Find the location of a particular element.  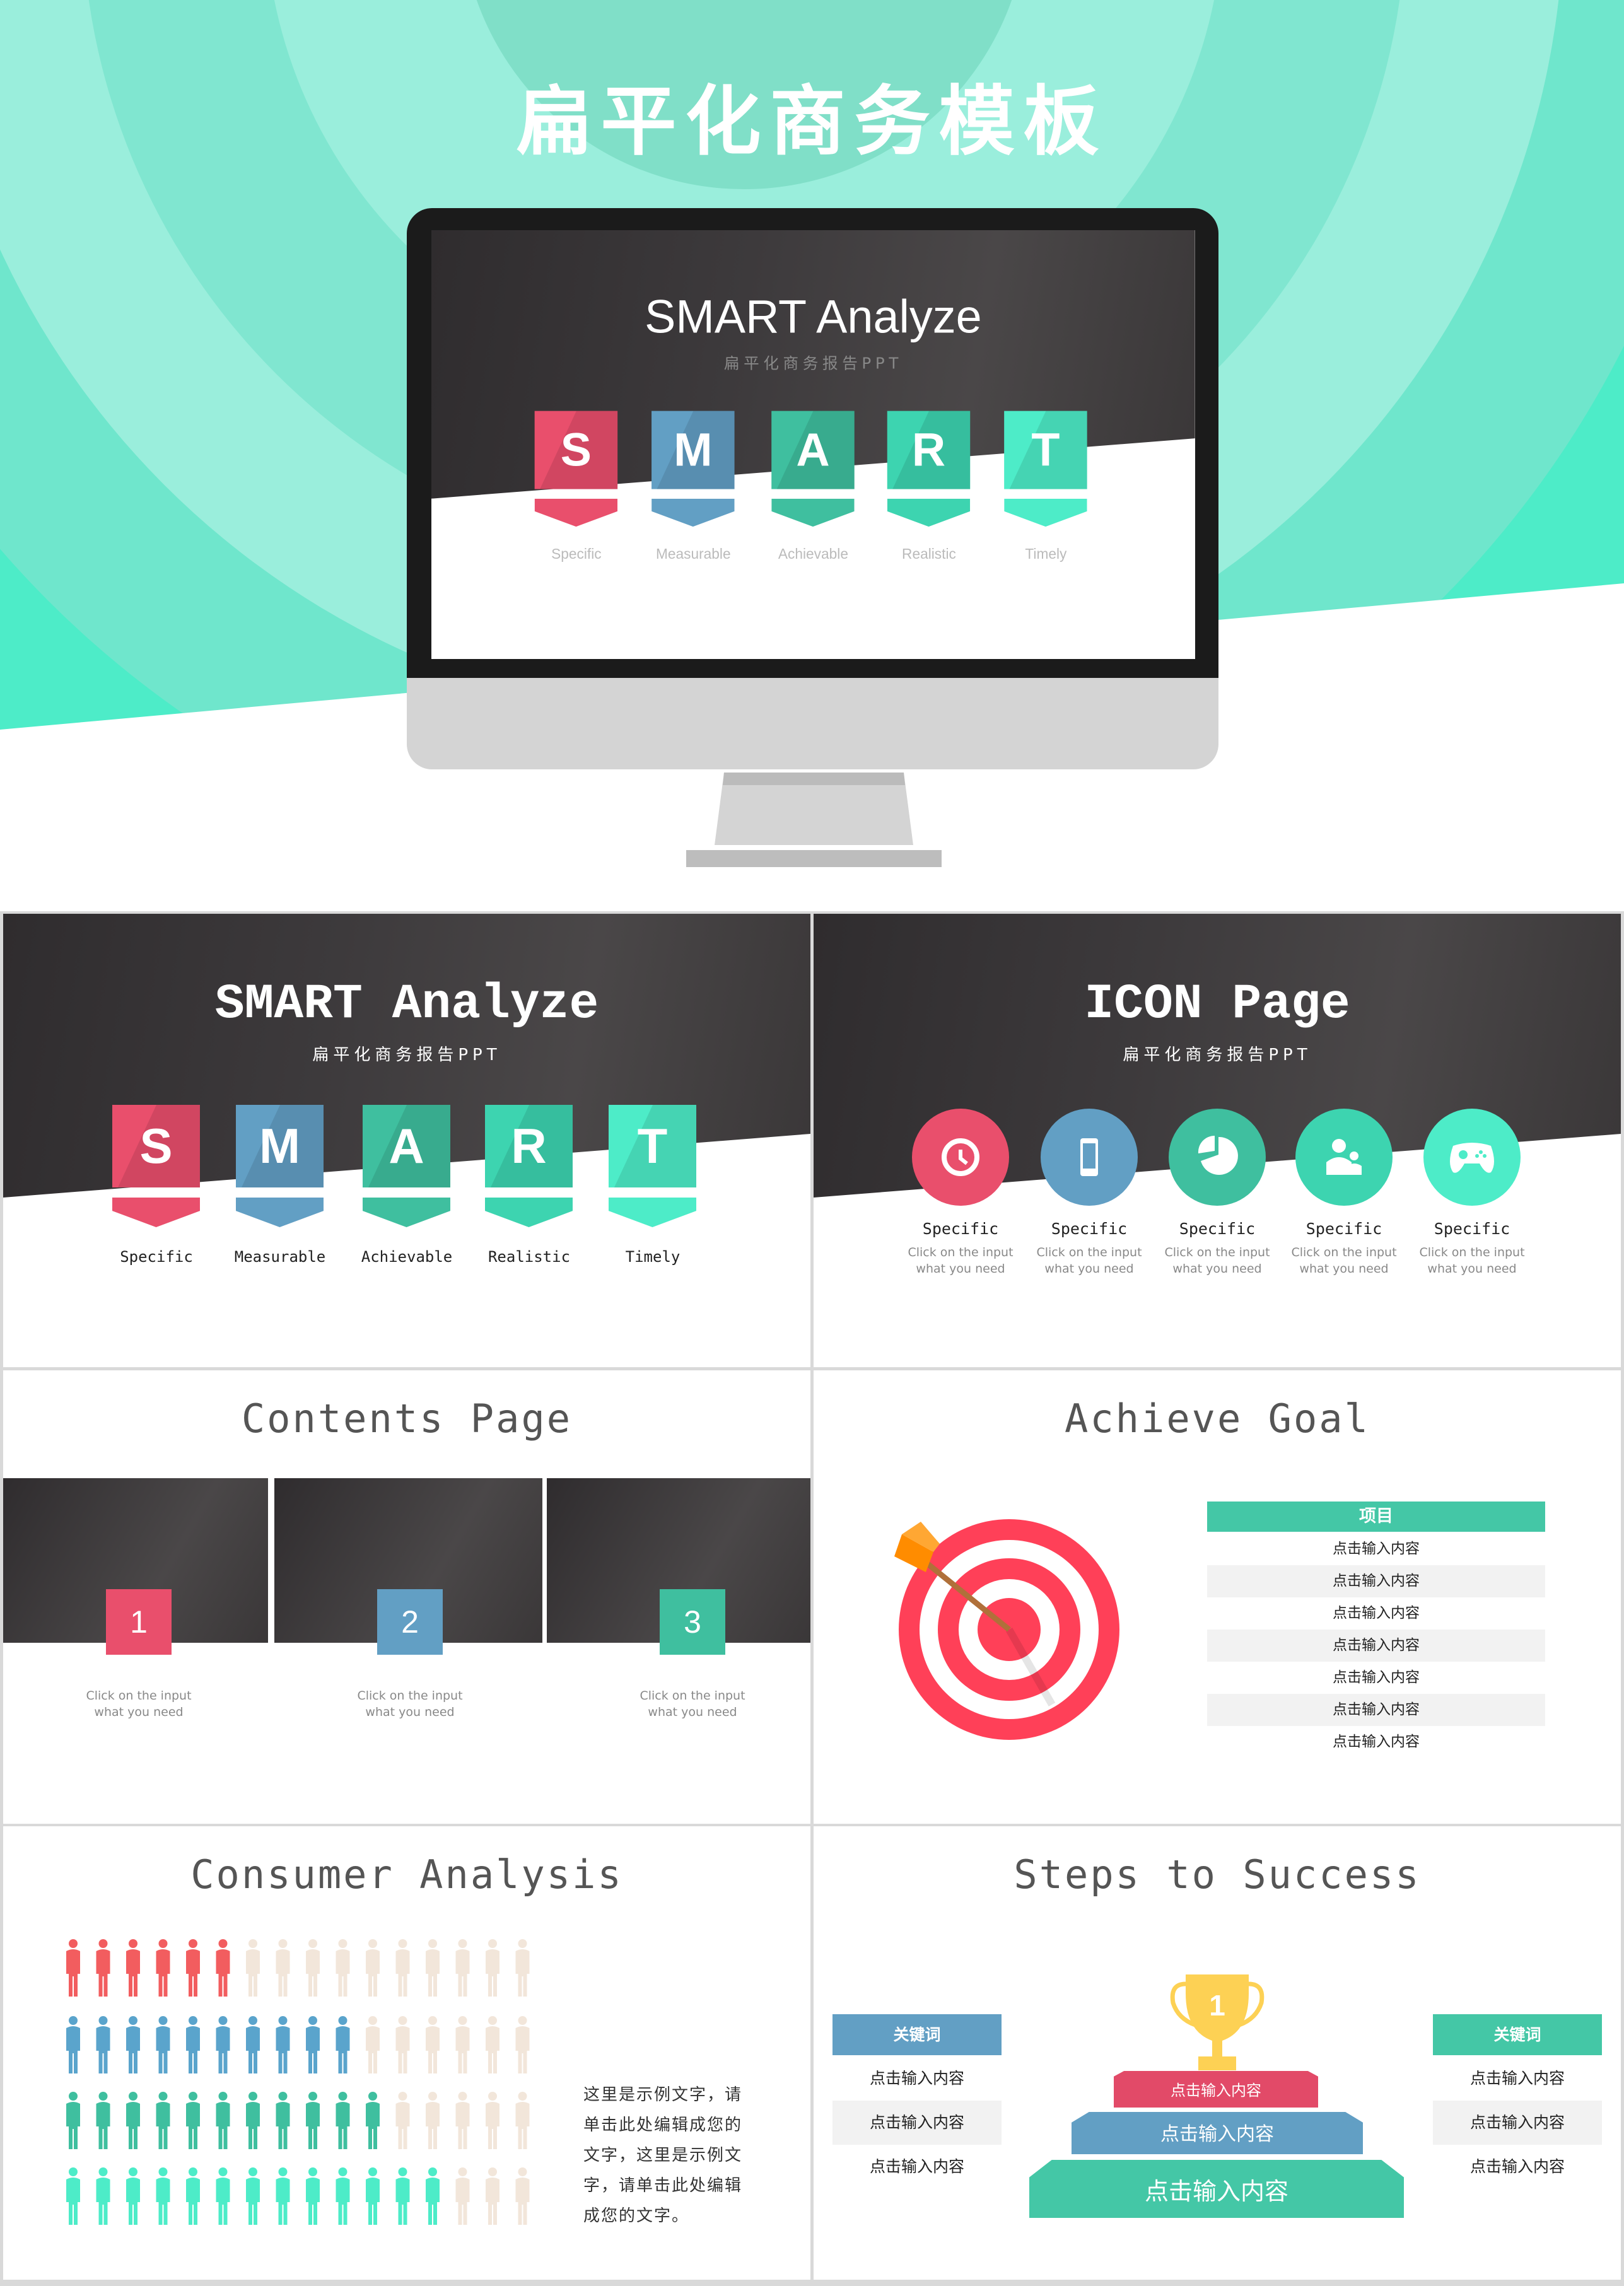

slide-title: Achieve Goal is located at coordinates (1217, 1419).